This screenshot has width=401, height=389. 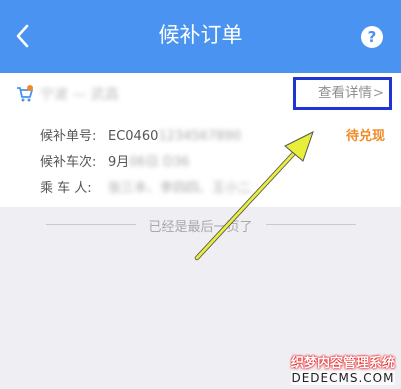 What do you see at coordinates (79, 95) in the screenshot?
I see `route-text: 宁波 — 武昌` at bounding box center [79, 95].